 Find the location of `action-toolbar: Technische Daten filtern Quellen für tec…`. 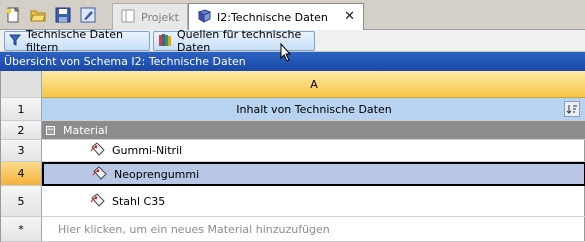

action-toolbar: Technische Daten filtern Quellen für tec… is located at coordinates (292, 41).